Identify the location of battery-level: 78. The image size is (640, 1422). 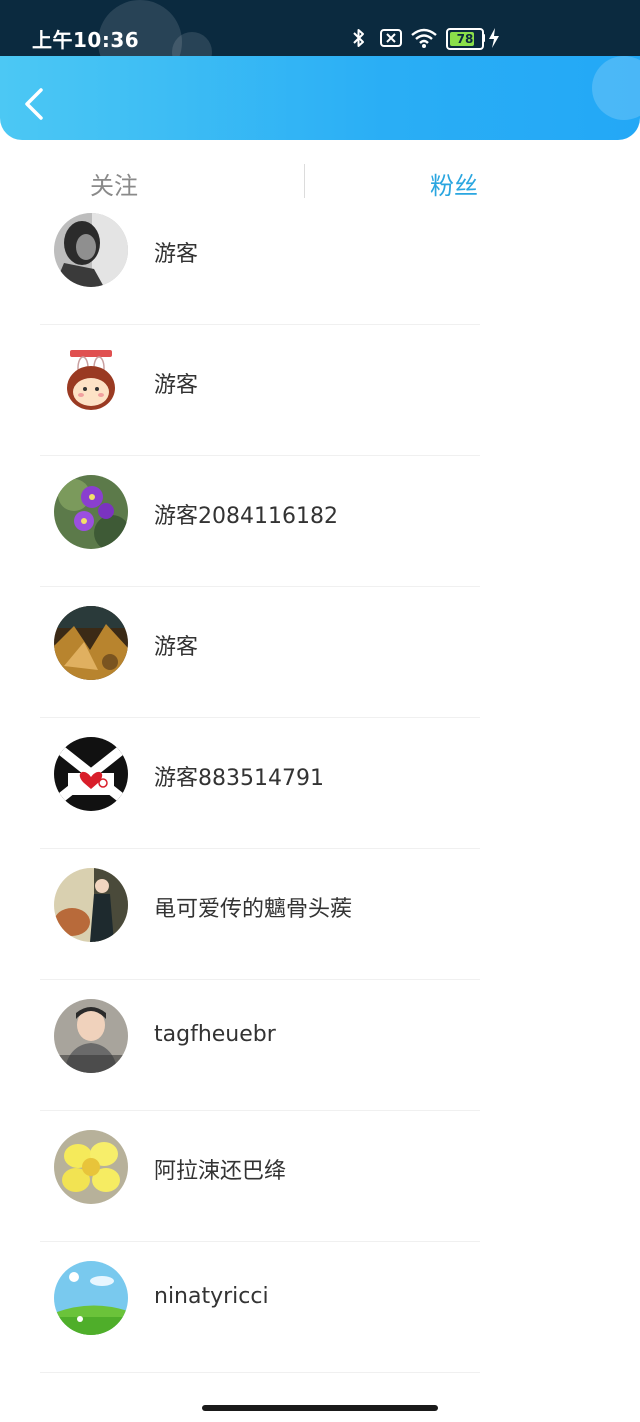
(465, 39).